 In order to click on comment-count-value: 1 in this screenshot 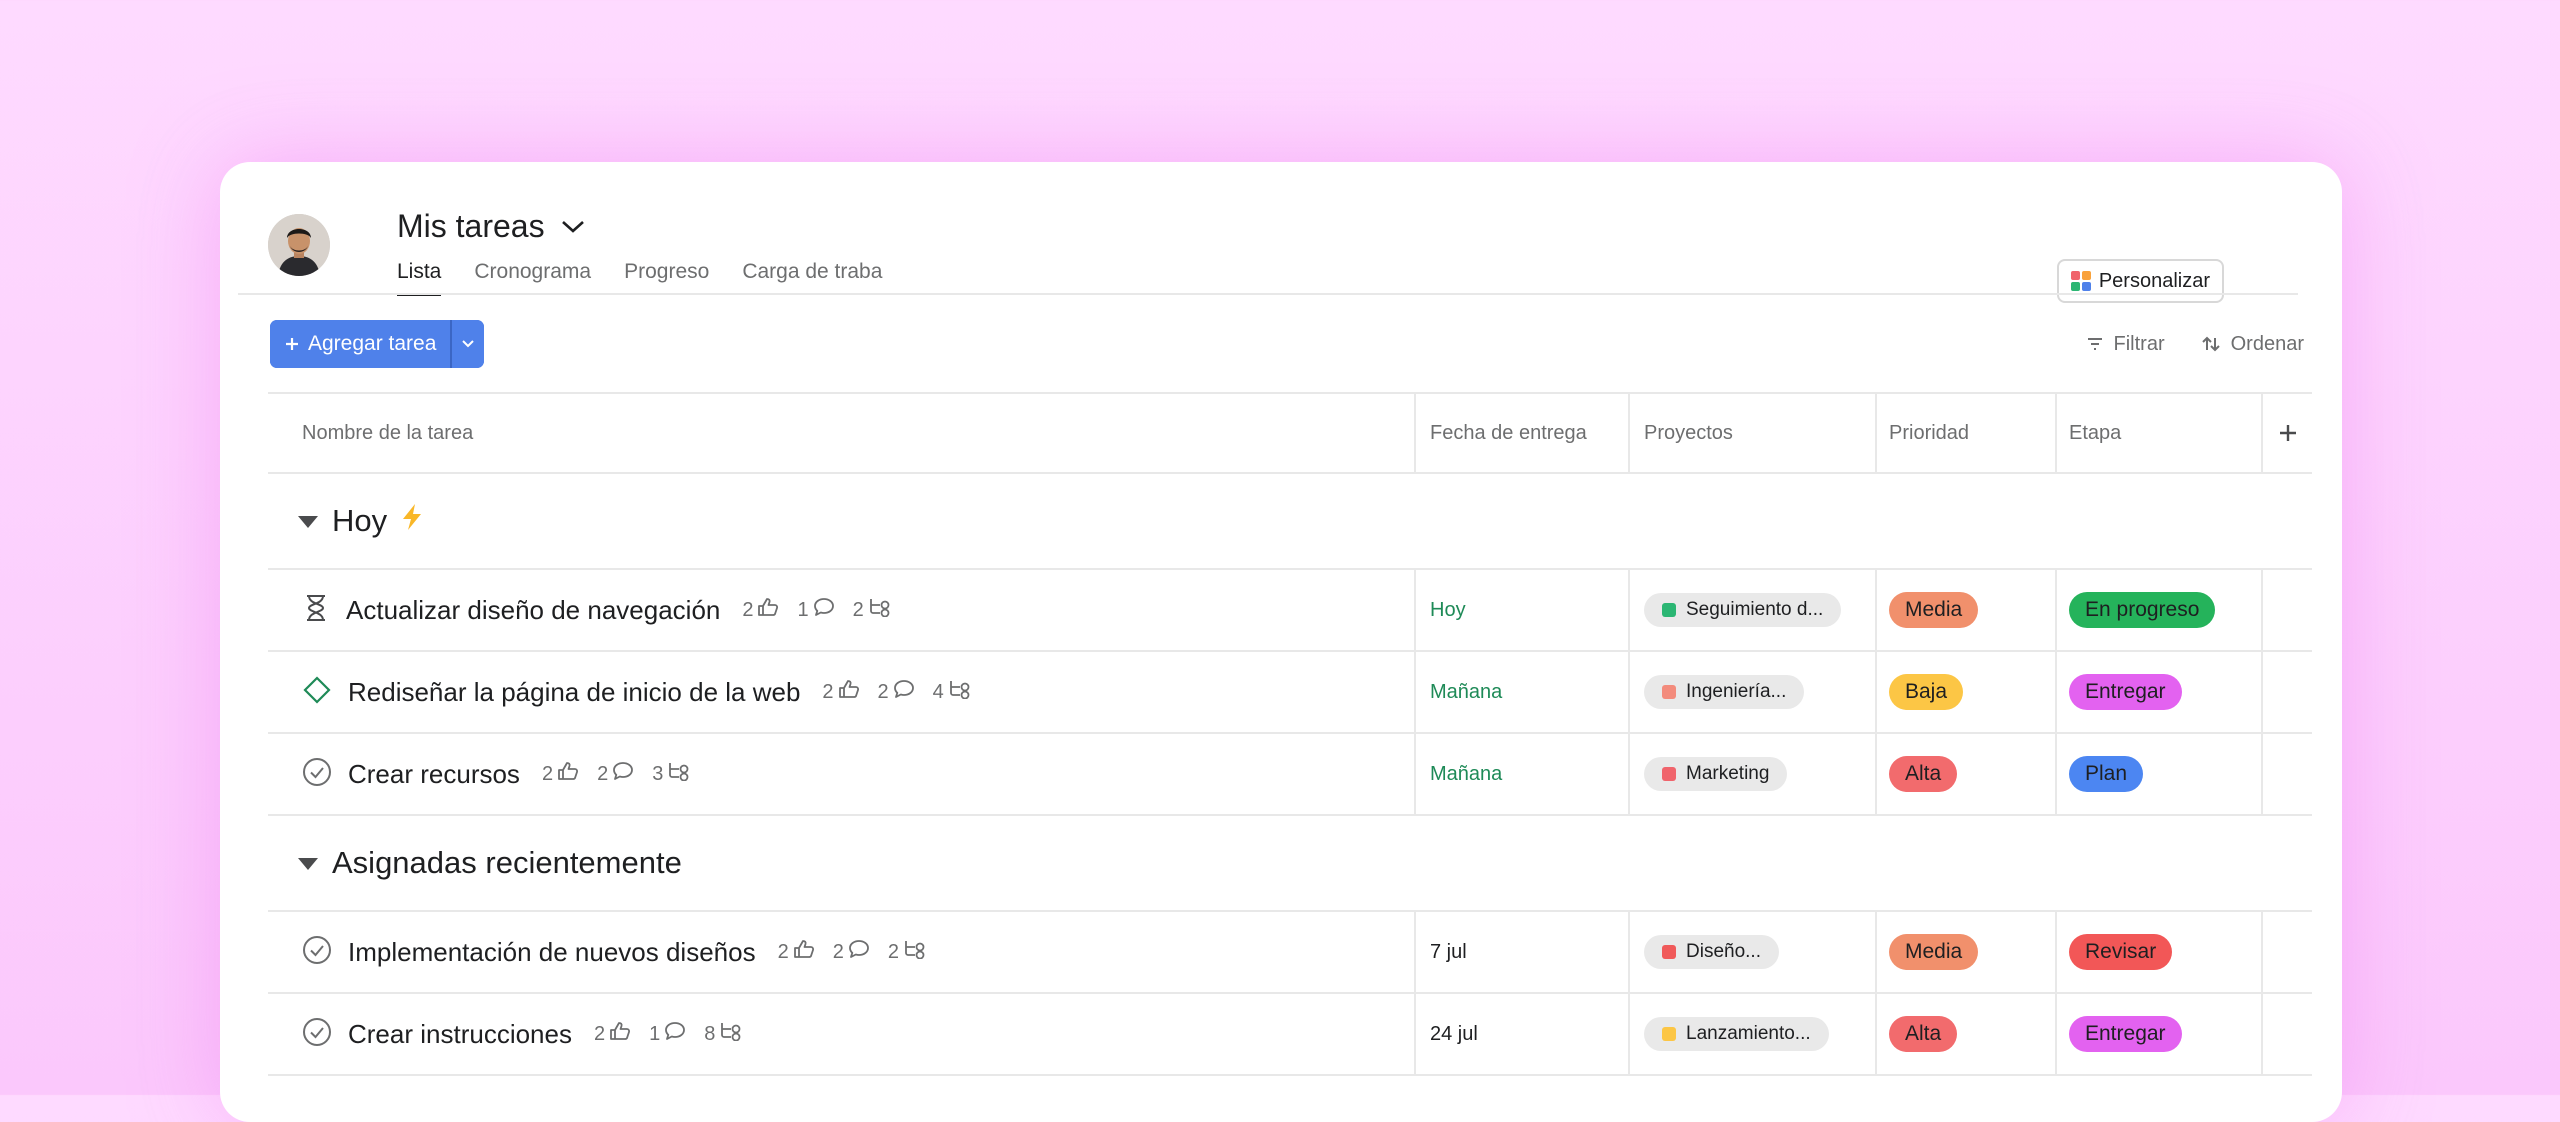, I will do `click(803, 609)`.